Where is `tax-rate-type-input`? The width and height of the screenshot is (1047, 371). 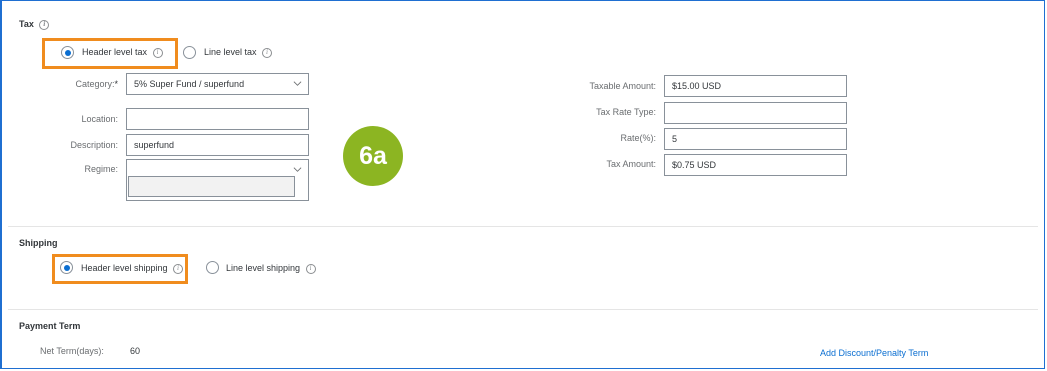
tax-rate-type-input is located at coordinates (755, 113).